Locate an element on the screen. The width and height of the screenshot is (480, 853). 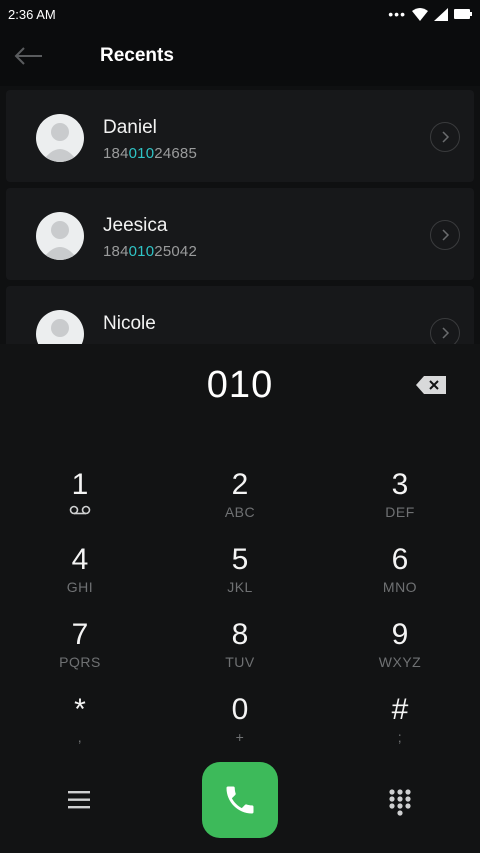
dial-key-7: 7 PQRS is located at coordinates (80, 653).